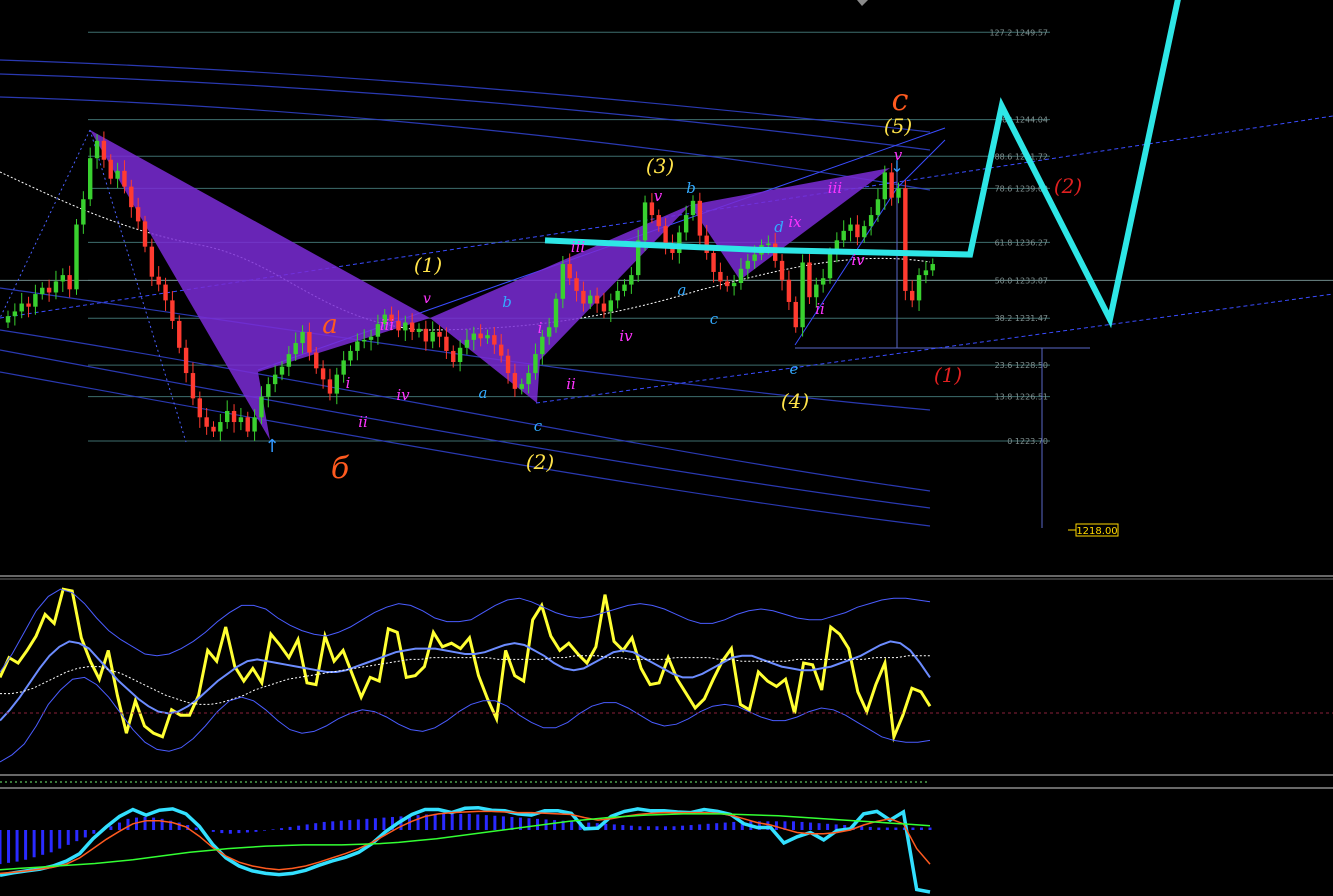 The width and height of the screenshot is (1333, 896). I want to click on osc-band-upper-line, so click(465, 630).